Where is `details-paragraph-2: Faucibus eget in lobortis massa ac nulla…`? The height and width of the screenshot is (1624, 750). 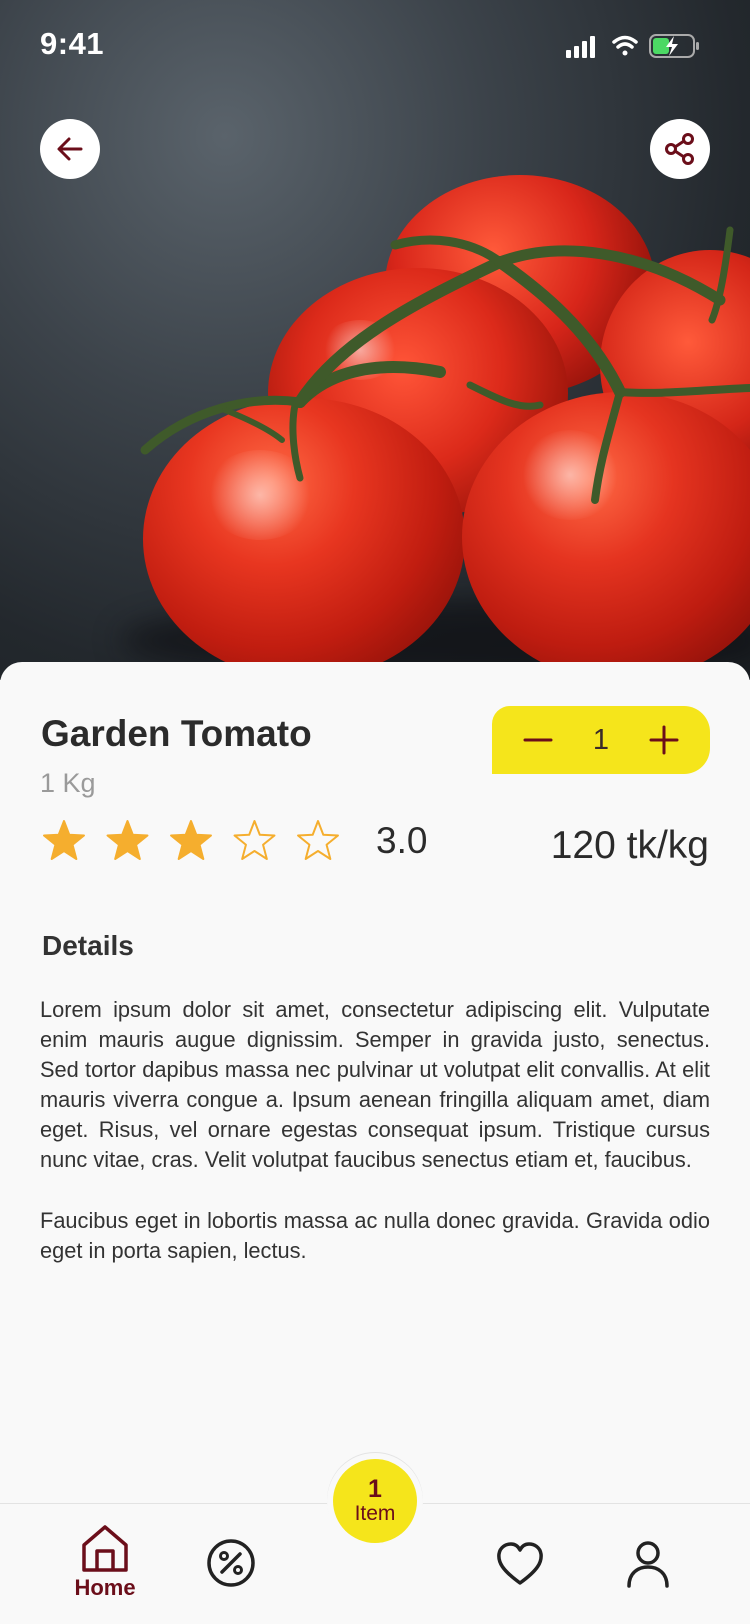 details-paragraph-2: Faucibus eget in lobortis massa ac nulla… is located at coordinates (375, 1235).